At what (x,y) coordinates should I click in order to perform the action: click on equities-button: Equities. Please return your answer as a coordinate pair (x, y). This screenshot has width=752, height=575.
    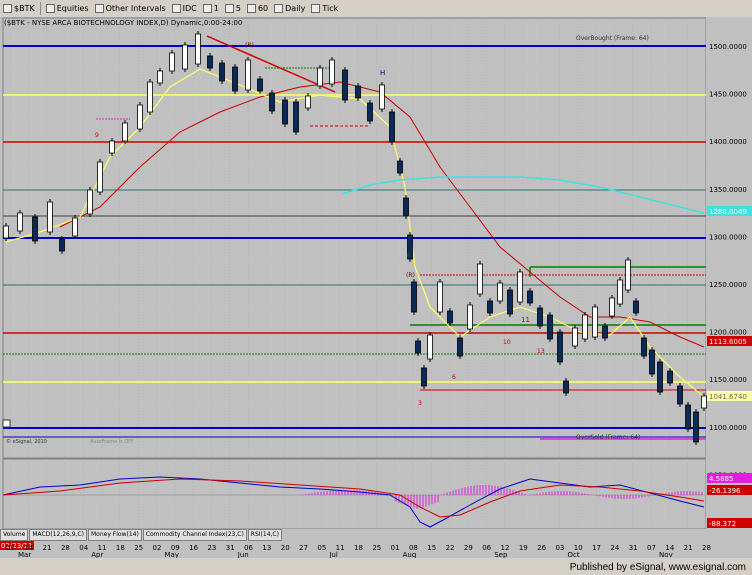
    Looking at the image, I should click on (67, 8).